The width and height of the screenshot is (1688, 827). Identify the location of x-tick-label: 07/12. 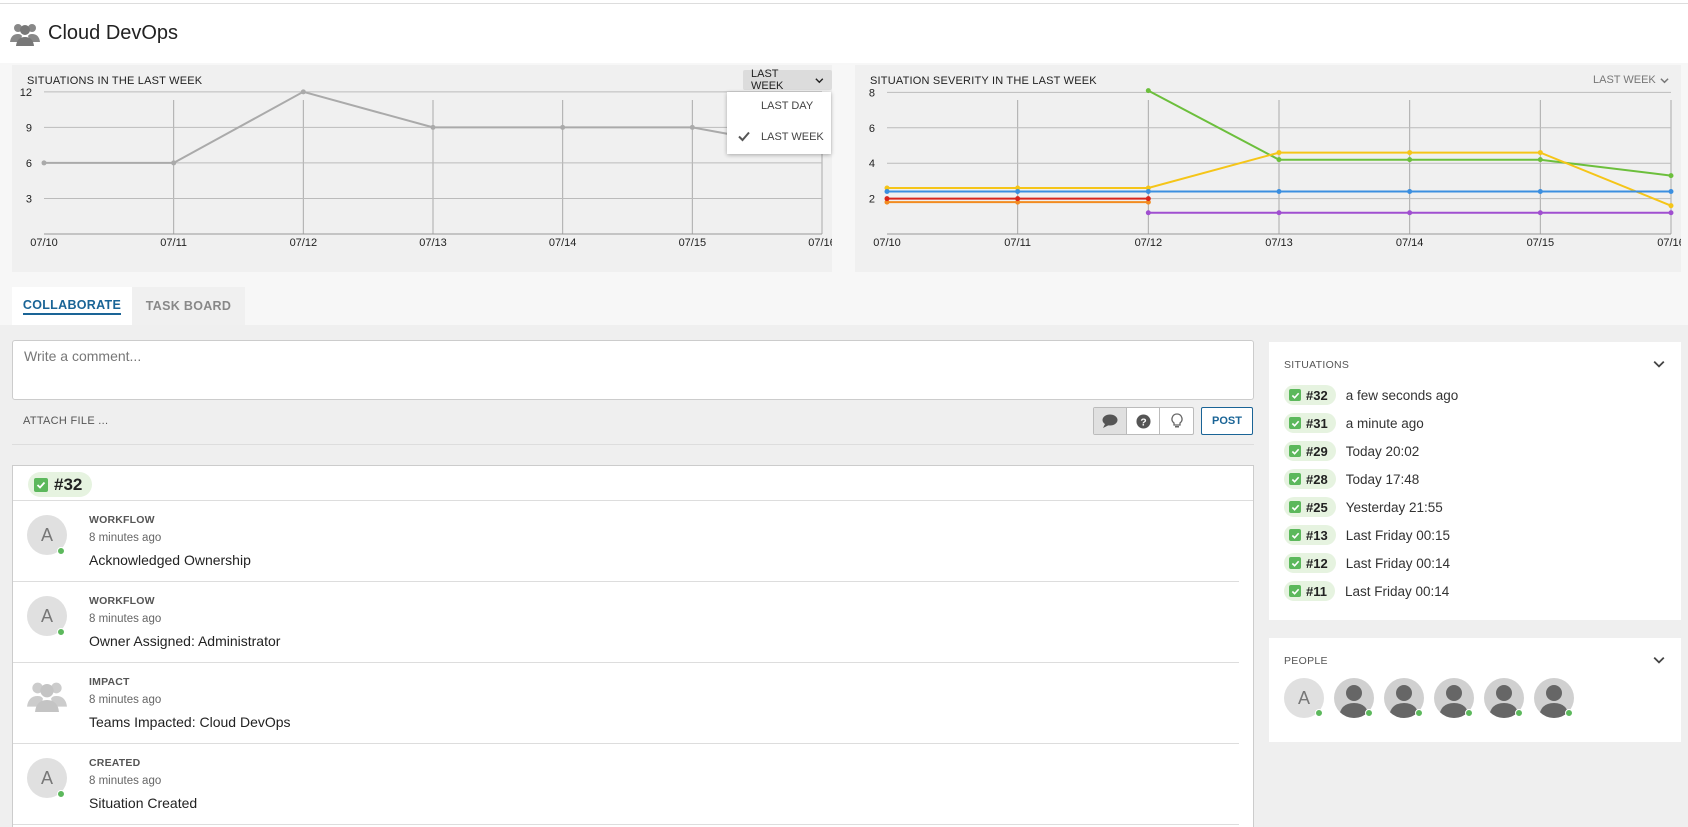
(1149, 243).